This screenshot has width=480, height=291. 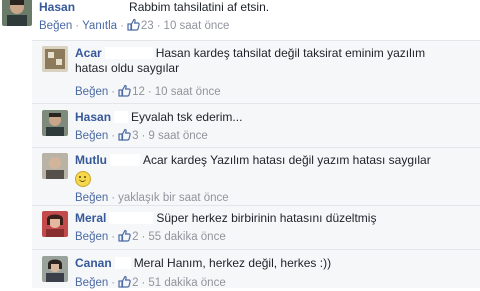 I want to click on comment-actions: Beğen · Yanıtla · 23 · 10 saat önce, so click(x=134, y=25).